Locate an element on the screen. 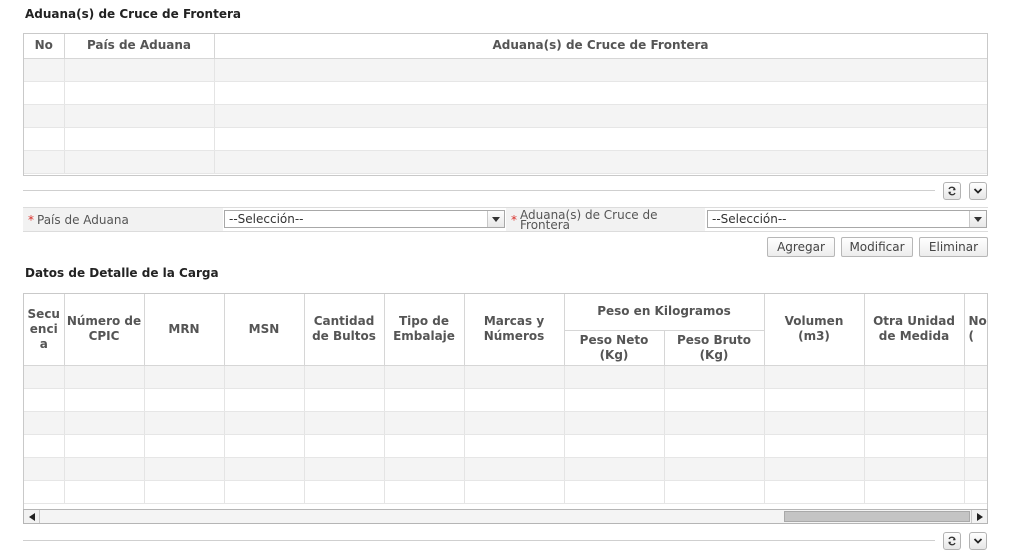  horizontal-scrollbar is located at coordinates (505, 516).